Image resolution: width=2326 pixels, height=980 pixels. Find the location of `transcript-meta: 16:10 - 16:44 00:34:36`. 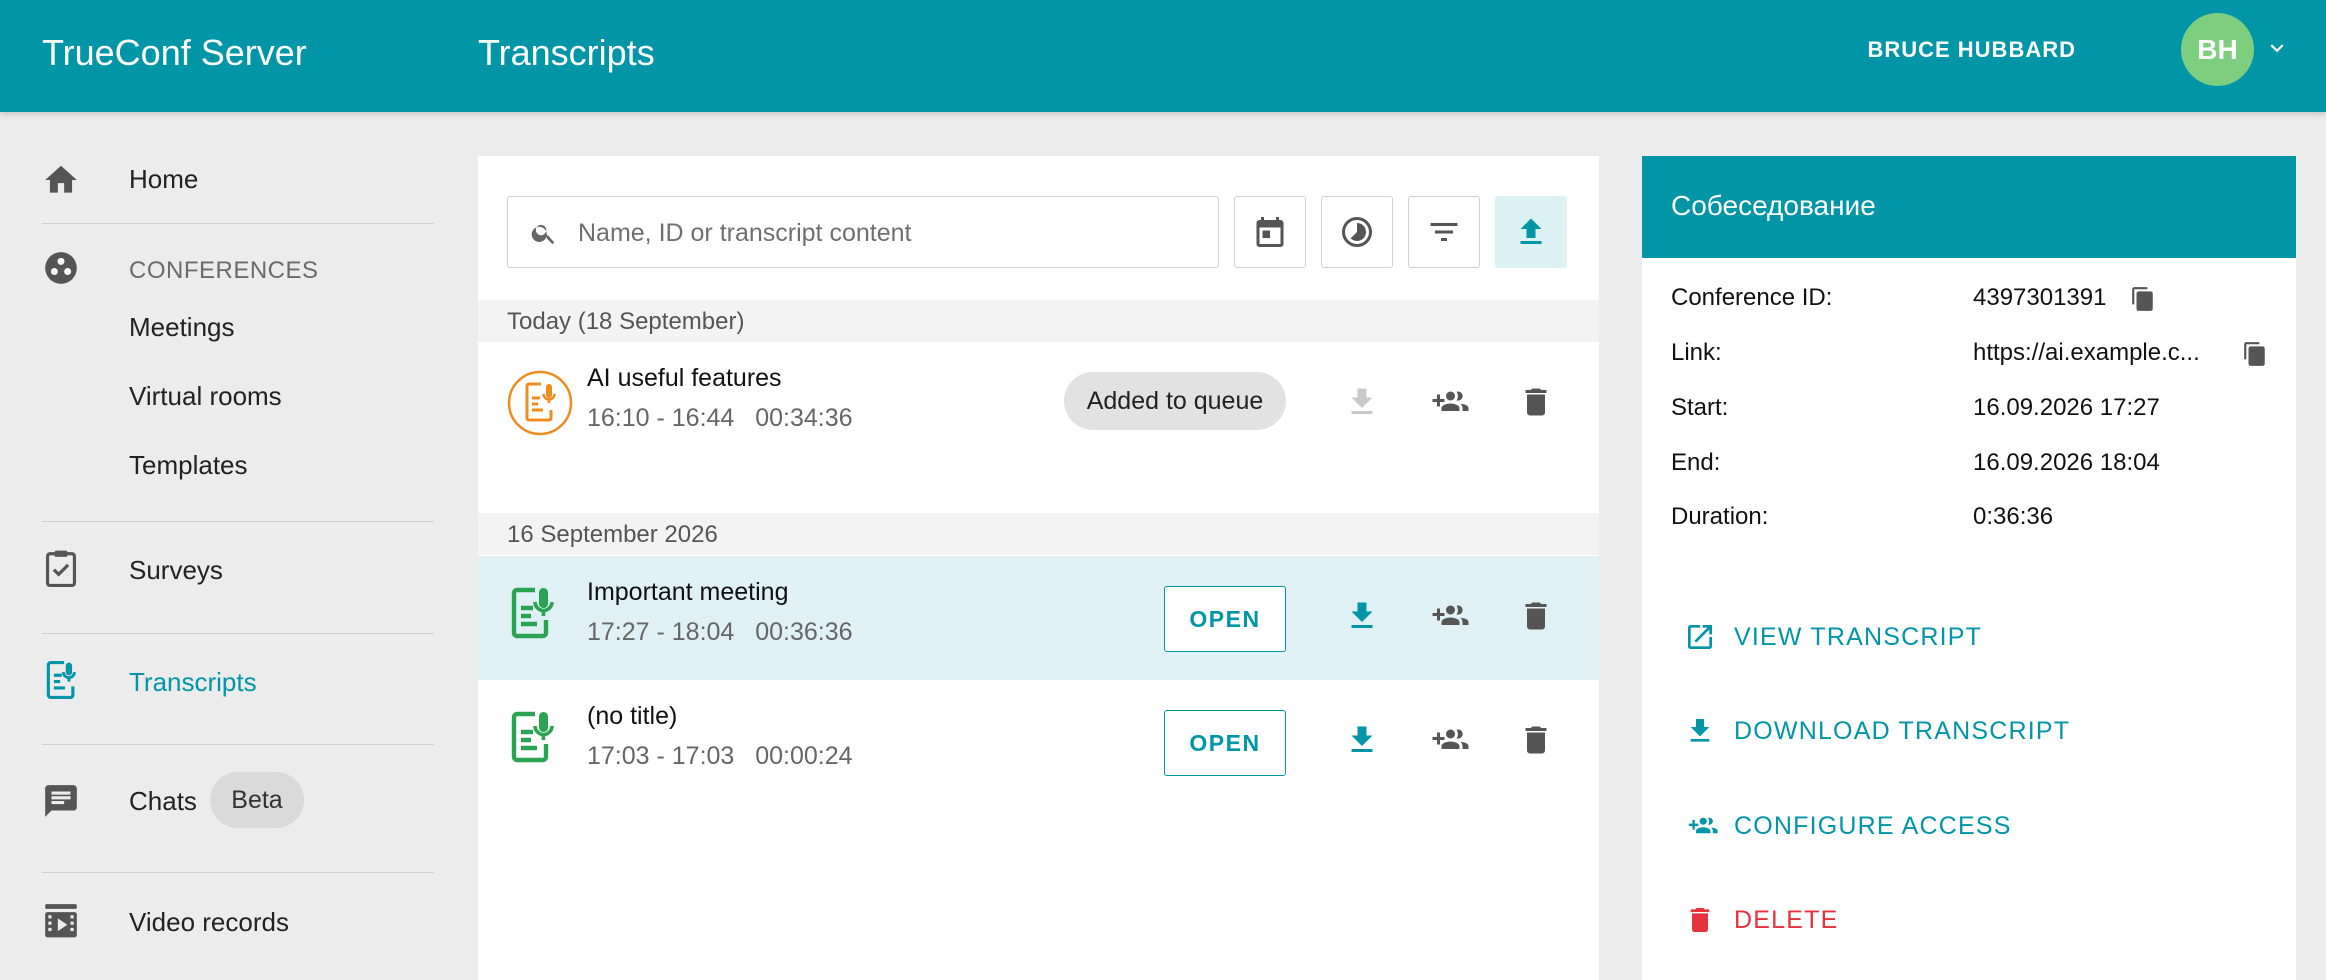

transcript-meta: 16:10 - 16:44 00:34:36 is located at coordinates (720, 418).